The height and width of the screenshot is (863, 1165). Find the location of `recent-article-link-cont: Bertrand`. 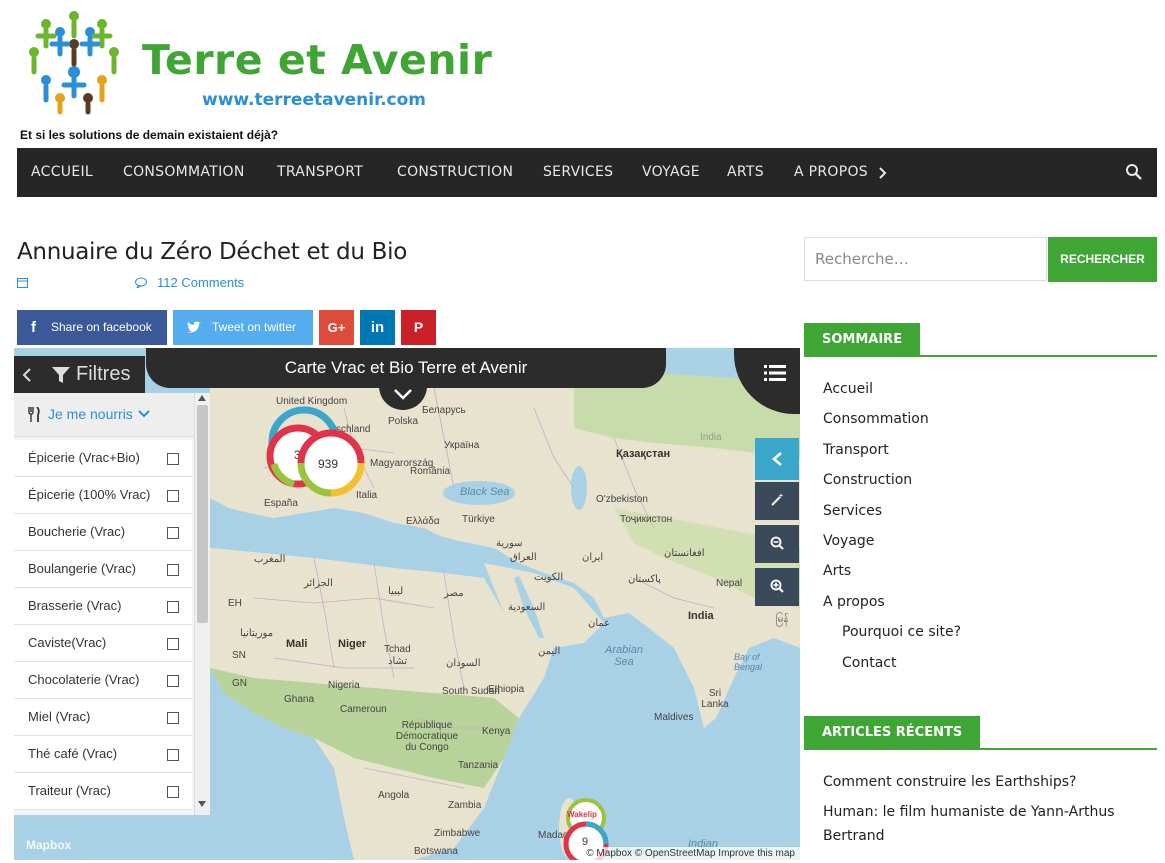

recent-article-link-cont: Bertrand is located at coordinates (854, 836).